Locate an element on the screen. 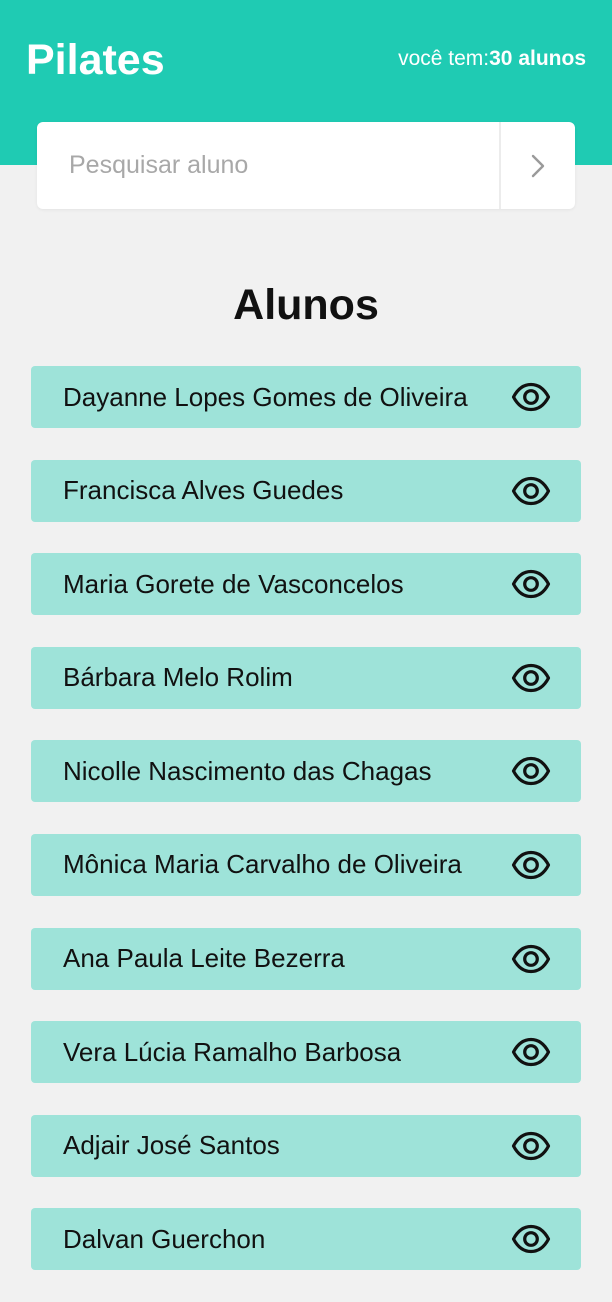 The height and width of the screenshot is (1302, 612). student-list-item: Dayanne Lopes Gomes de Oliveira is located at coordinates (306, 397).